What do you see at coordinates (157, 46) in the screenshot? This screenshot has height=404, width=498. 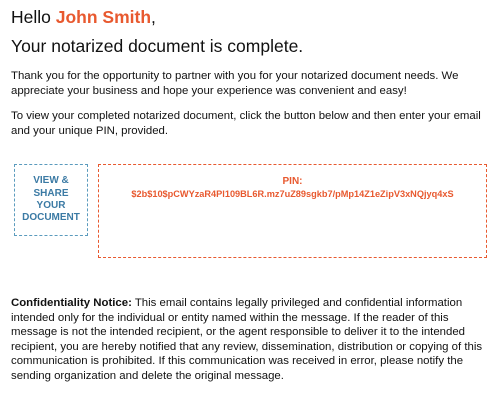 I see `email-headline: Your notarized document is complete.` at bounding box center [157, 46].